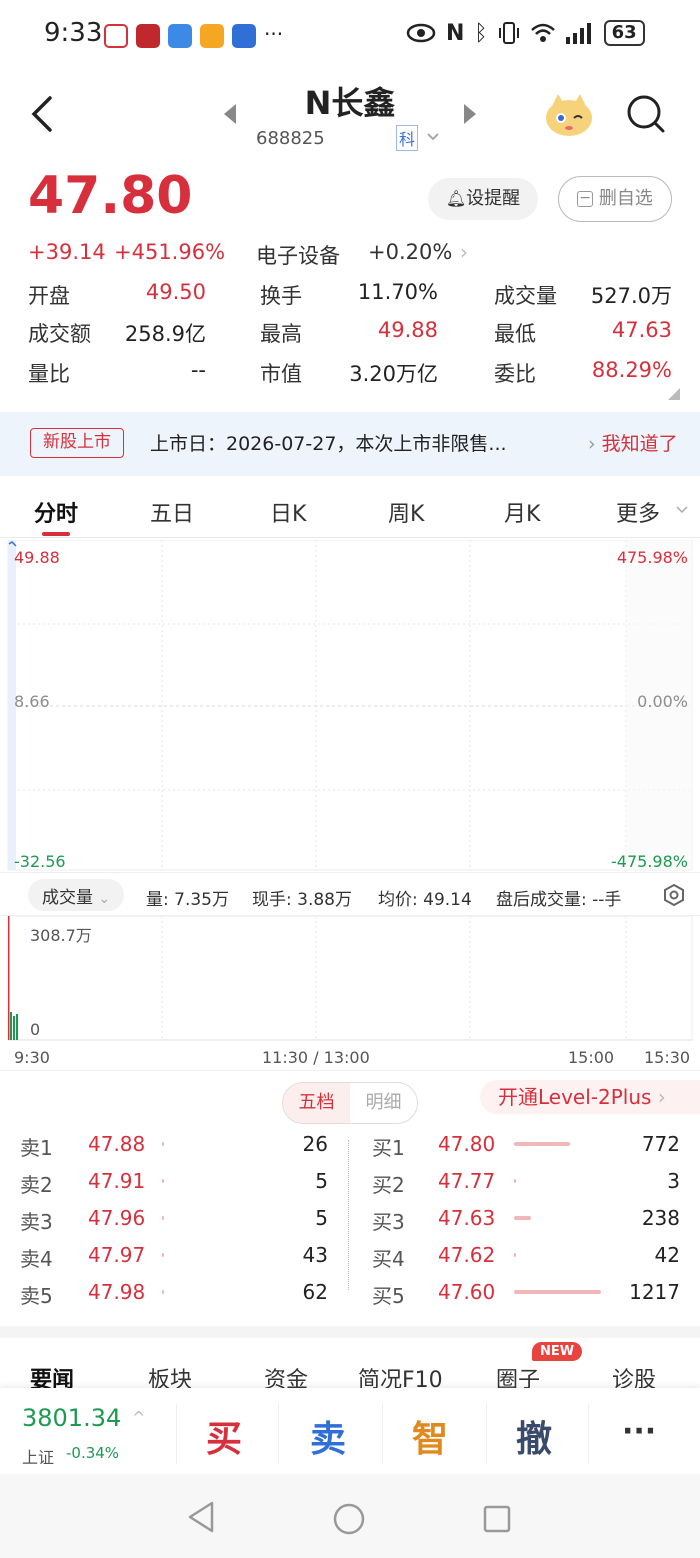 Image resolution: width=700 pixels, height=1558 pixels. Describe the element at coordinates (638, 512) in the screenshot. I see `tab-more: 更多` at that location.